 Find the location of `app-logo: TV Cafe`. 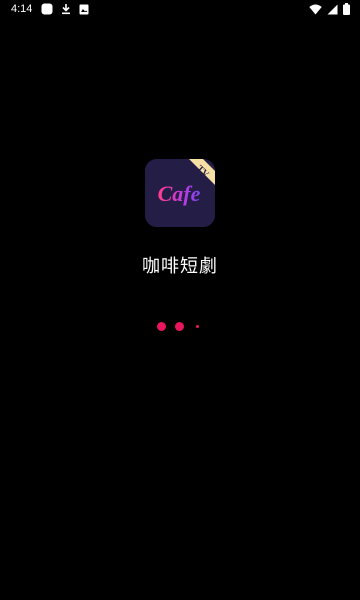

app-logo: TV Cafe is located at coordinates (180, 193).